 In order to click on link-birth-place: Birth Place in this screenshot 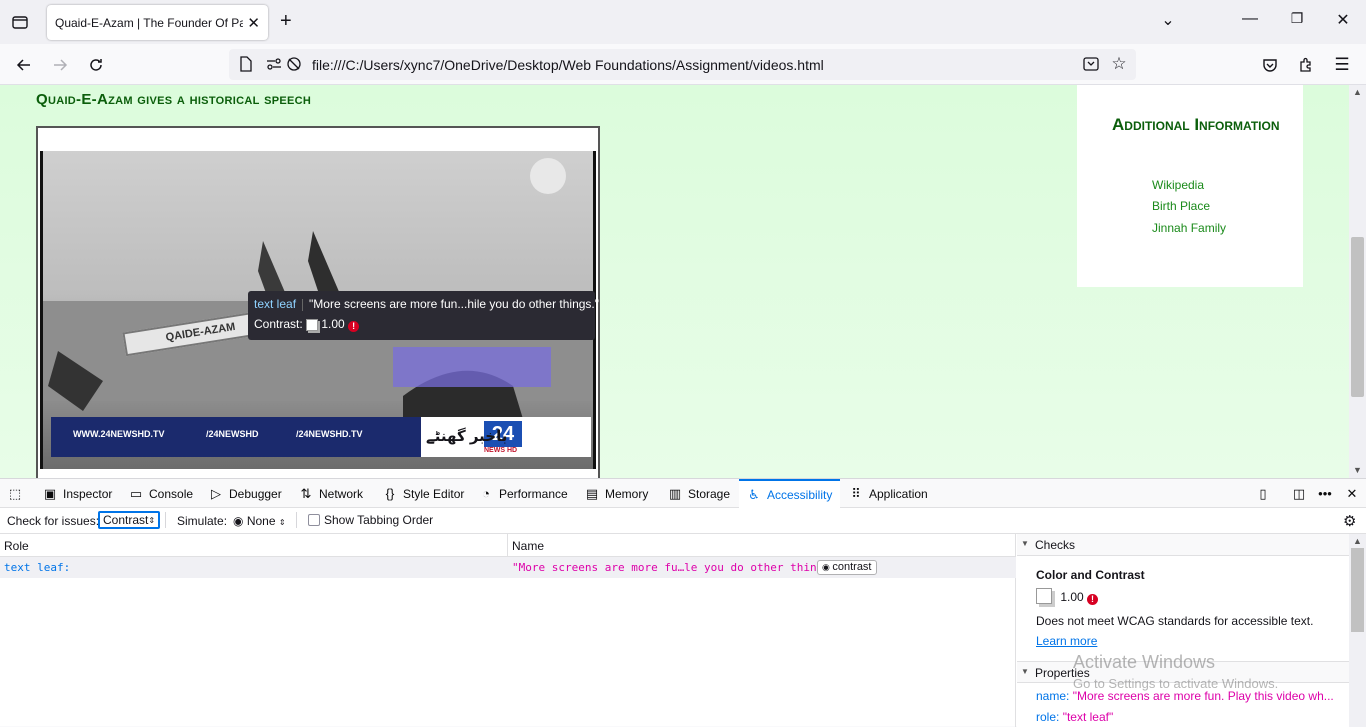, I will do `click(1181, 206)`.